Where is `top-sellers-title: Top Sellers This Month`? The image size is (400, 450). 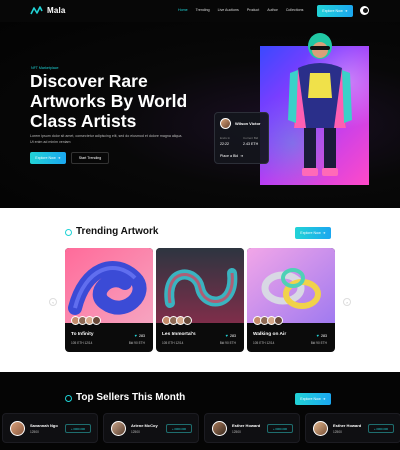
top-sellers-title: Top Sellers This Month is located at coordinates (131, 397).